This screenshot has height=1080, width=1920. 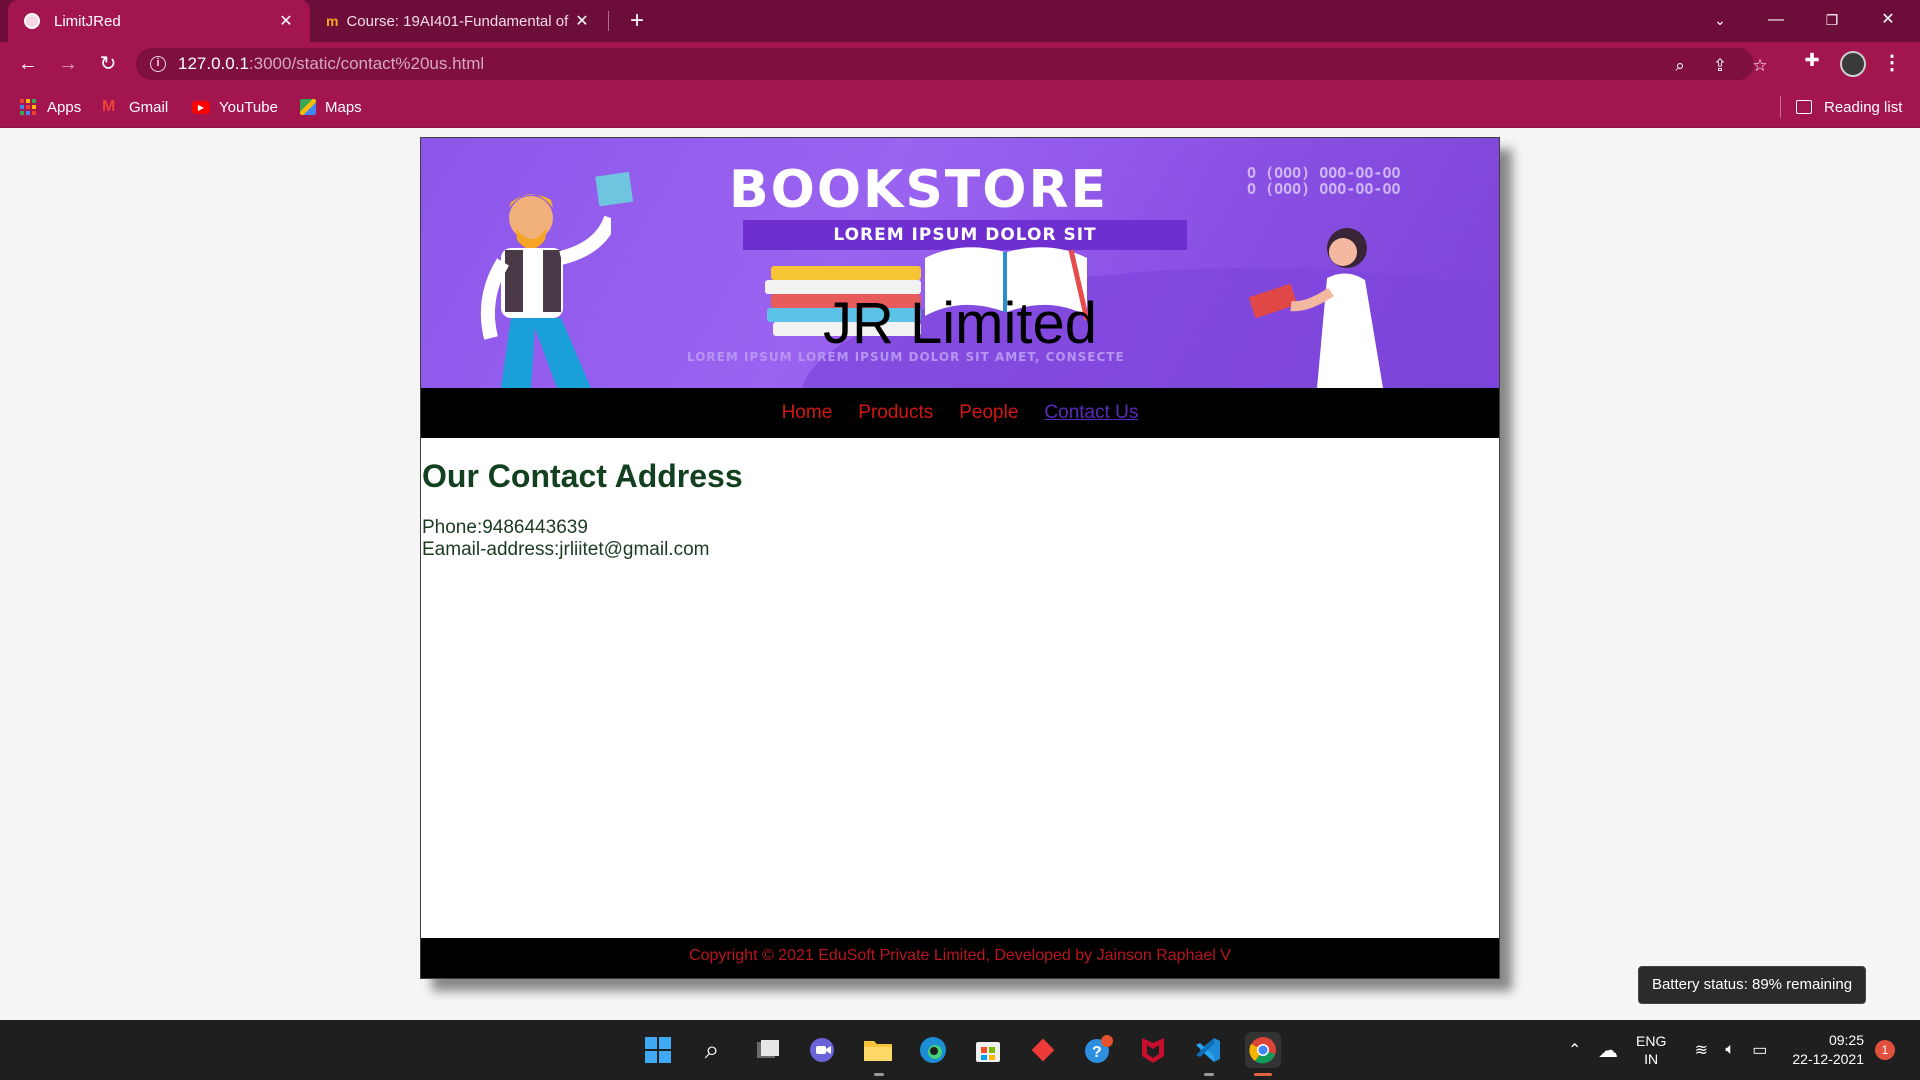 I want to click on tab-separator, so click(x=608, y=21).